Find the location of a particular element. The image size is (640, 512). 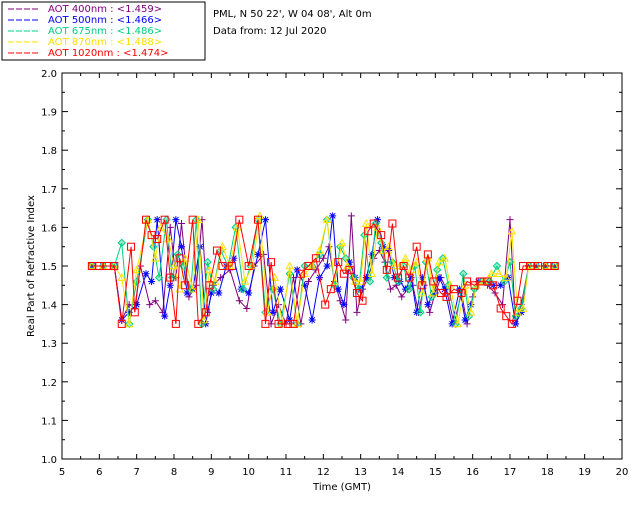

x-tick-label: 7 is located at coordinates (136, 472).